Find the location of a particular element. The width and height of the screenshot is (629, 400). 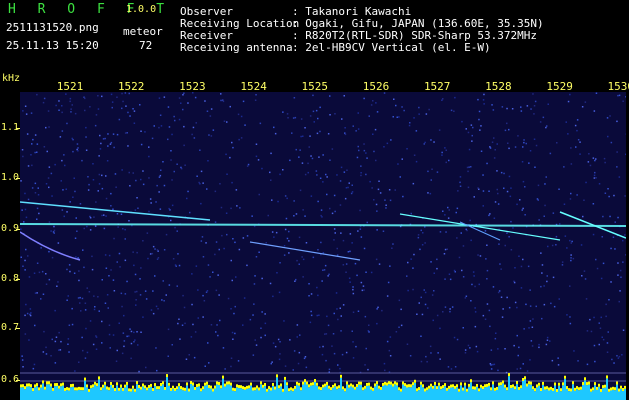

info-value-observer: : Takanori Kawachi is located at coordinates (352, 11).